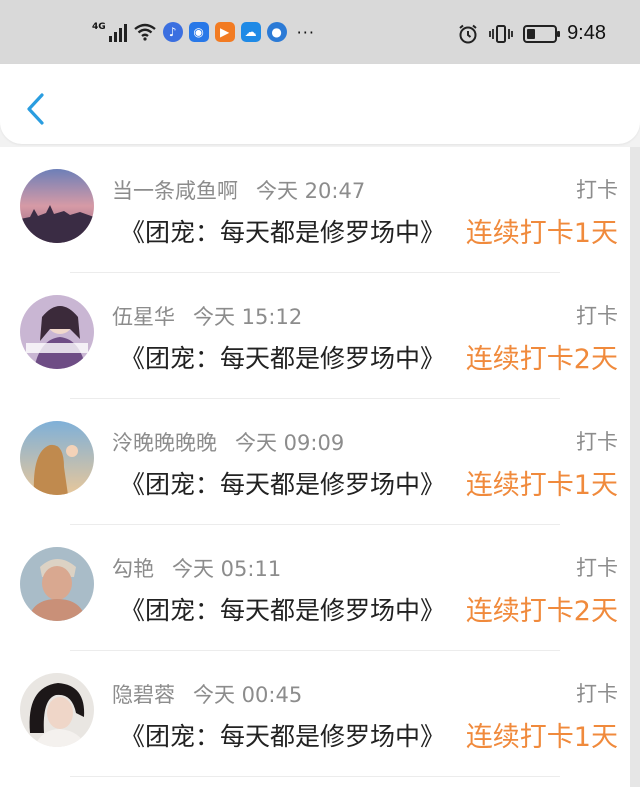 The image size is (640, 787). Describe the element at coordinates (172, 32) in the screenshot. I see `music-app-icon: ♪` at that location.